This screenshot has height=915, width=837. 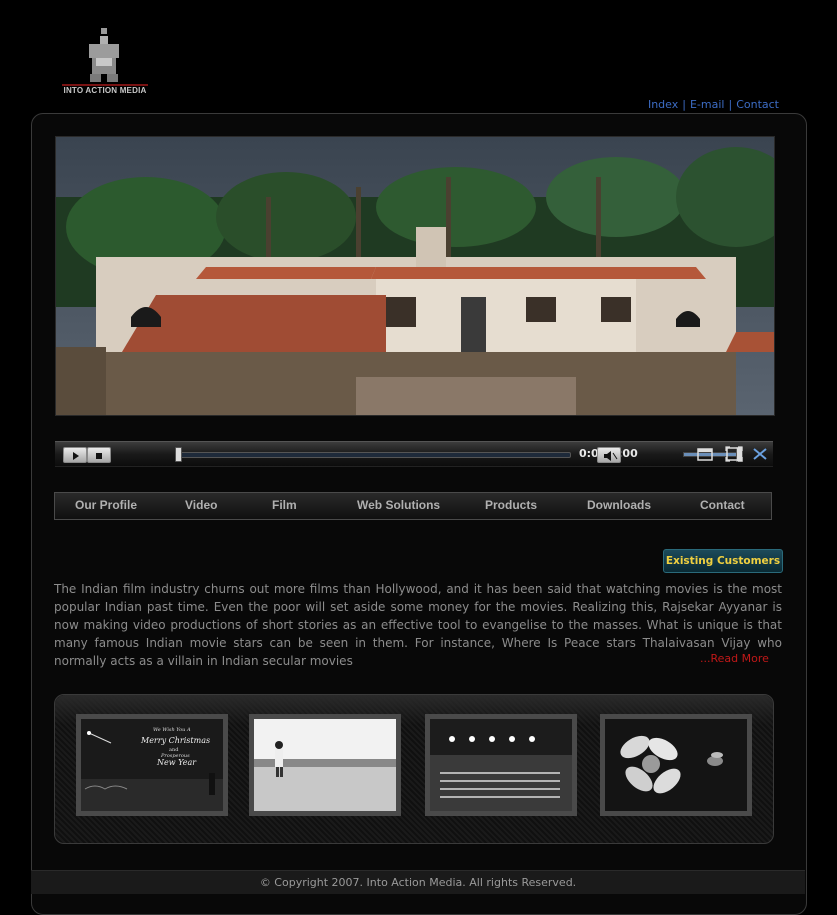 I want to click on stop-button, so click(x=99, y=455).